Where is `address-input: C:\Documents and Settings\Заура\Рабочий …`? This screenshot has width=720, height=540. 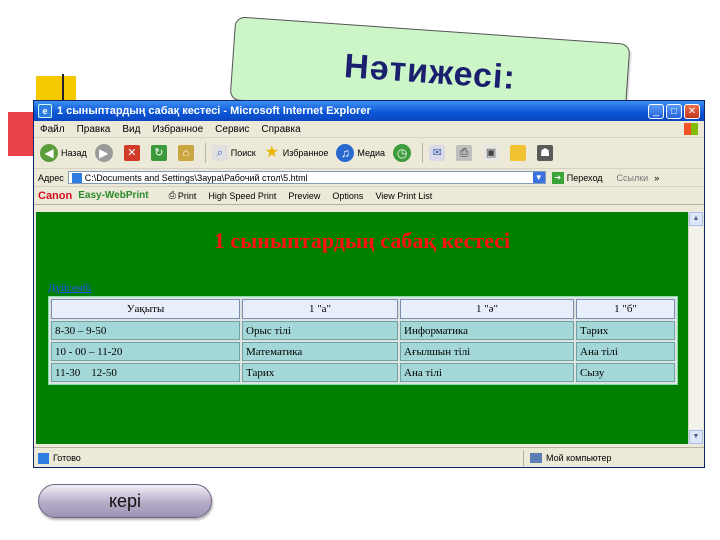 address-input: C:\Documents and Settings\Заура\Рабочий … is located at coordinates (306, 177).